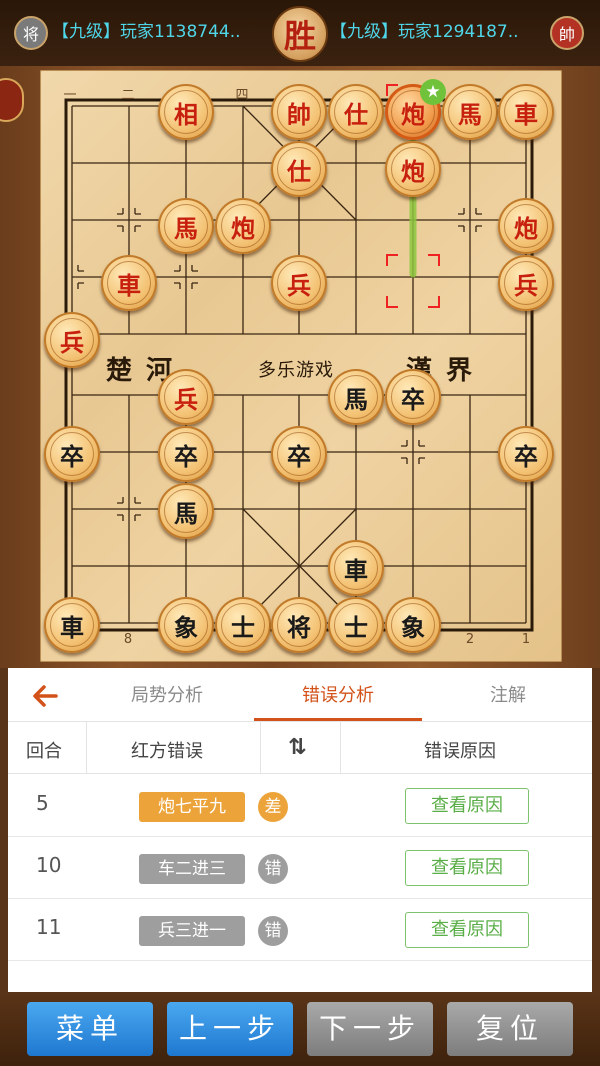 The height and width of the screenshot is (1066, 600). What do you see at coordinates (49, 865) in the screenshot?
I see `round-number: 10` at bounding box center [49, 865].